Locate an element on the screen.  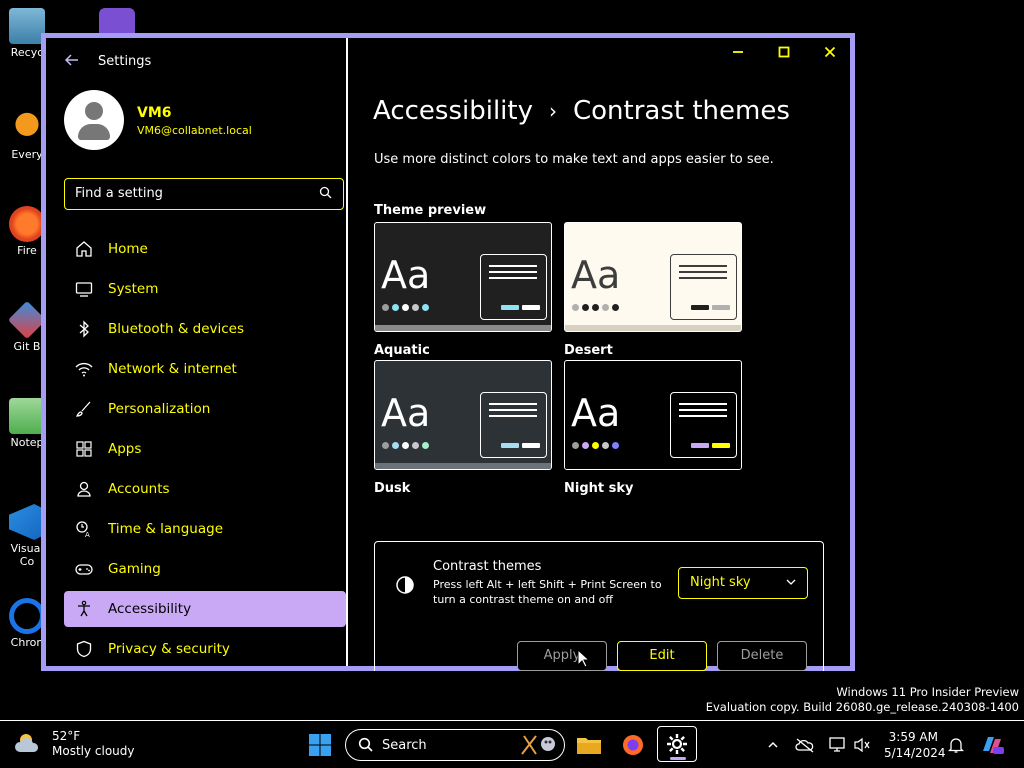
find-setting-search is located at coordinates (204, 194).